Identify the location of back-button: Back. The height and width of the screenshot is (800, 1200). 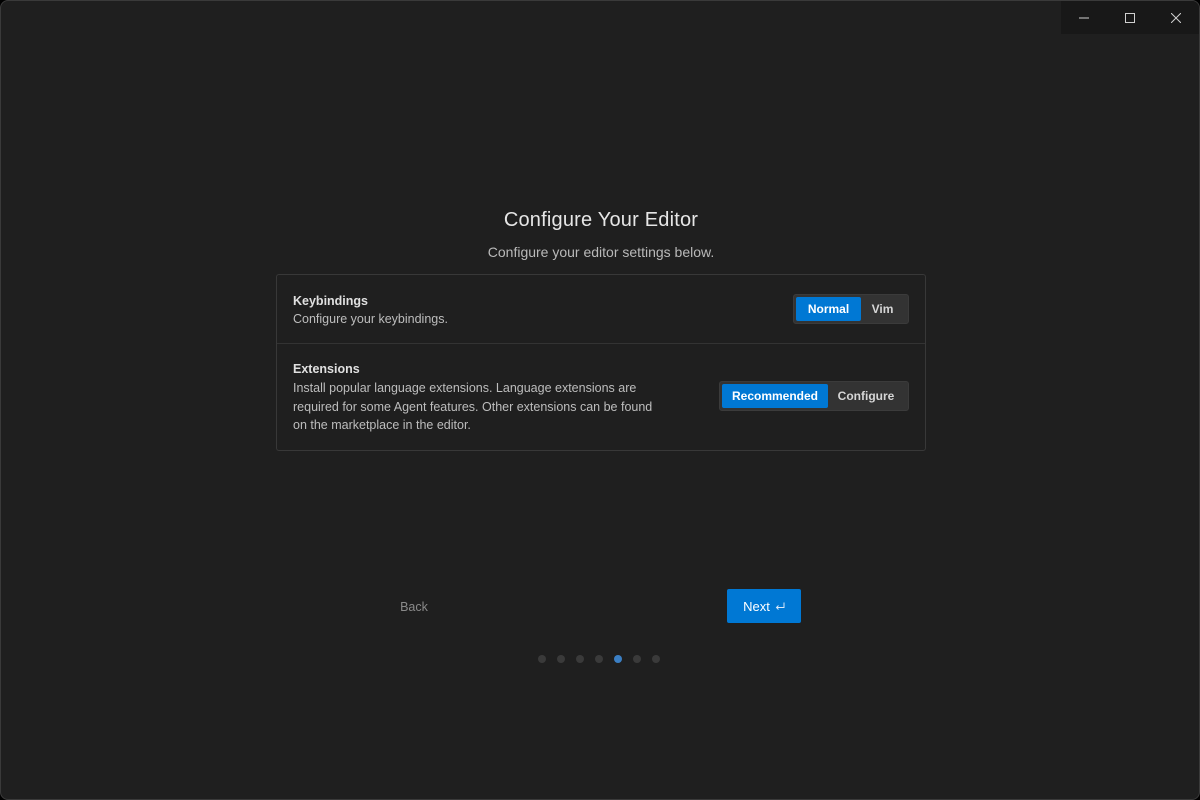
(414, 607).